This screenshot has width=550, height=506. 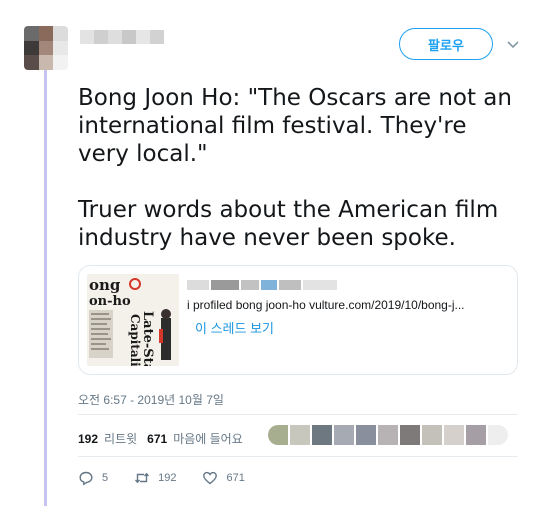 I want to click on reply-button: 5, so click(x=93, y=478).